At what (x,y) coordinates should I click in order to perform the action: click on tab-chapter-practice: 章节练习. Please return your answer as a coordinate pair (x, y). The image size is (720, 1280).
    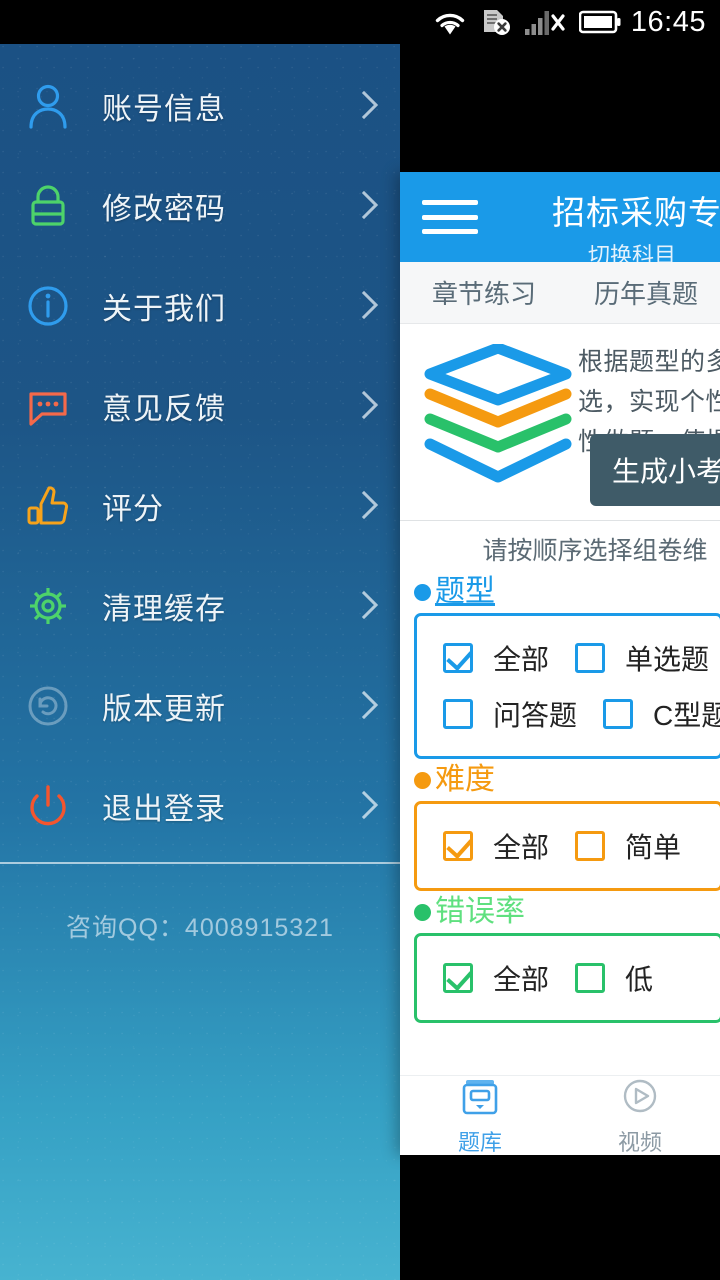
    Looking at the image, I should click on (484, 293).